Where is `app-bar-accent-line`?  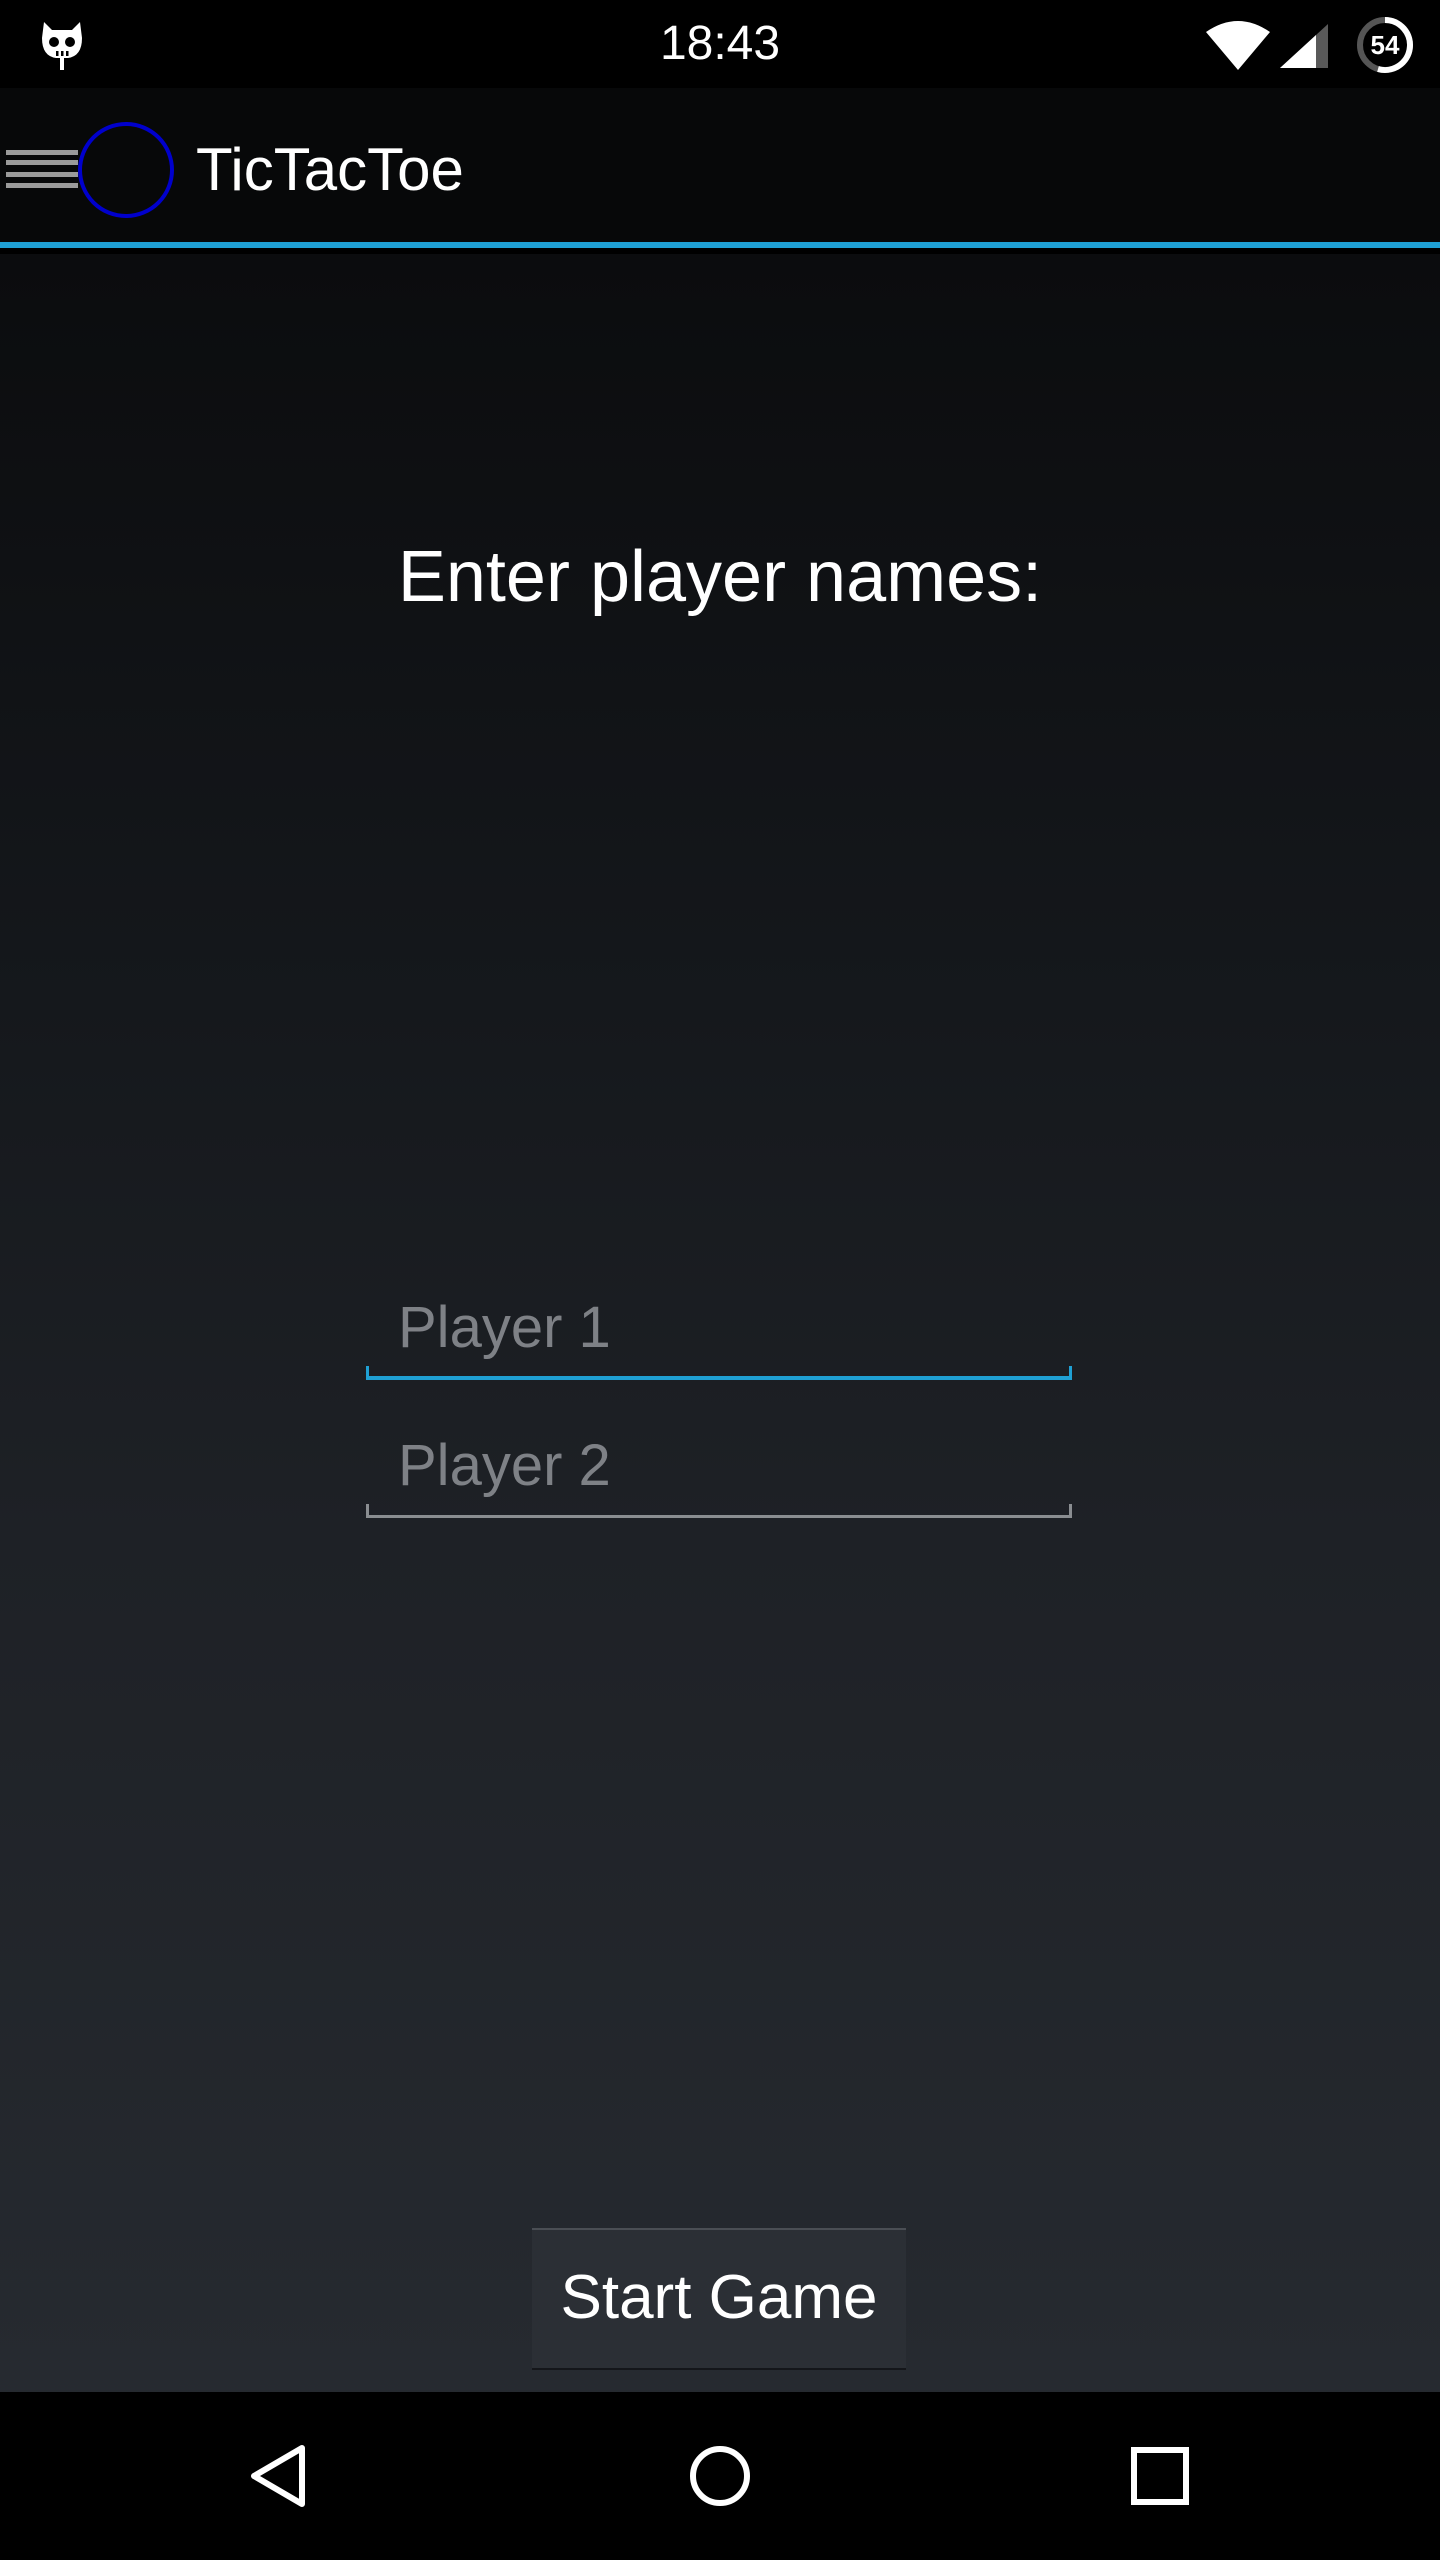 app-bar-accent-line is located at coordinates (720, 245).